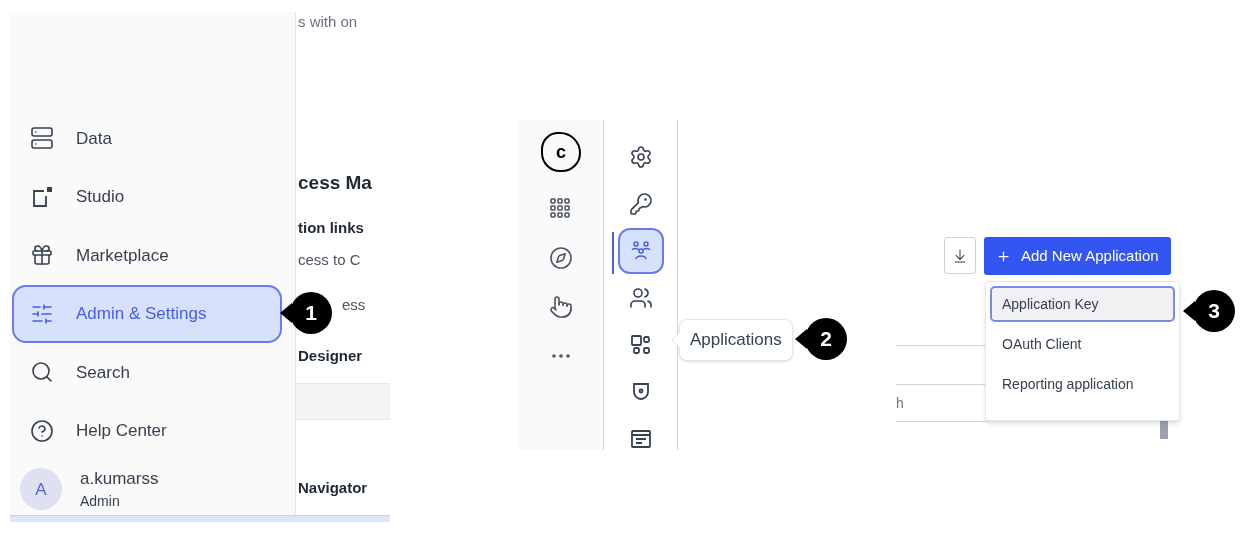 This screenshot has height=548, width=1246. What do you see at coordinates (561, 258) in the screenshot?
I see `compass-icon` at bounding box center [561, 258].